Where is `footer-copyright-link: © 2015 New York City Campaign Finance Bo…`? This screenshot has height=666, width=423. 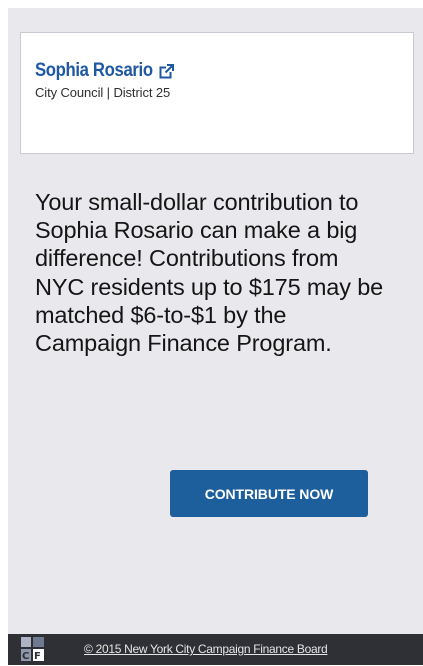 footer-copyright-link: © 2015 New York City Campaign Finance Bo… is located at coordinates (206, 649).